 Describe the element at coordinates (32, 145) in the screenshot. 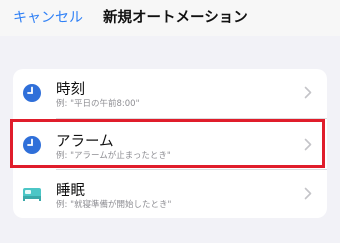

I see `alarm-clock-icon` at that location.